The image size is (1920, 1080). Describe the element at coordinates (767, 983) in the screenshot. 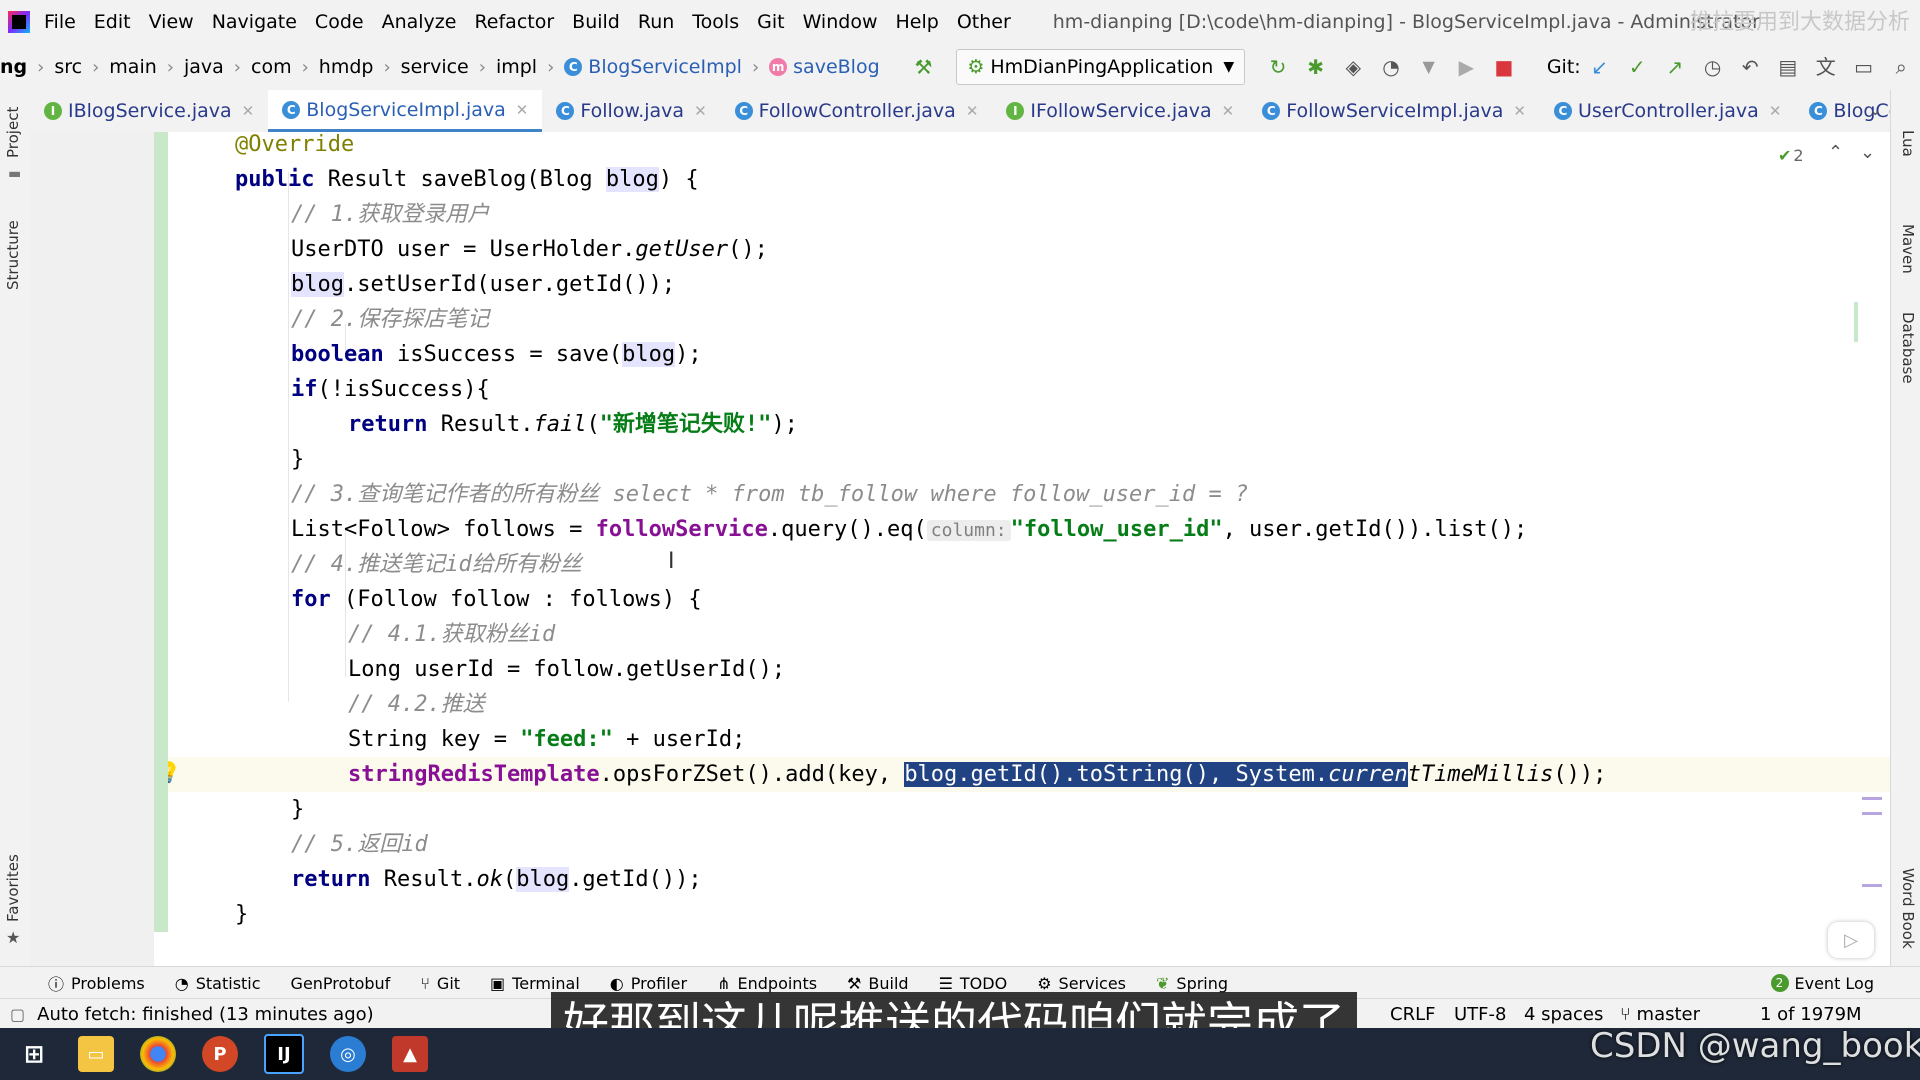

I see `endpoints-tool-button: ⋔ Endpoints` at that location.